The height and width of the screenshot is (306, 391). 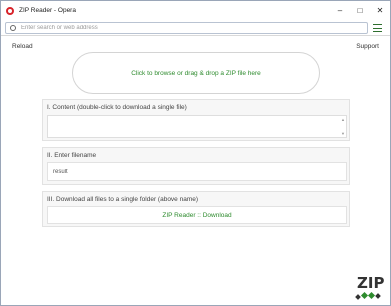 I want to click on window-title: ZIP Reader - Opera, so click(x=47, y=10).